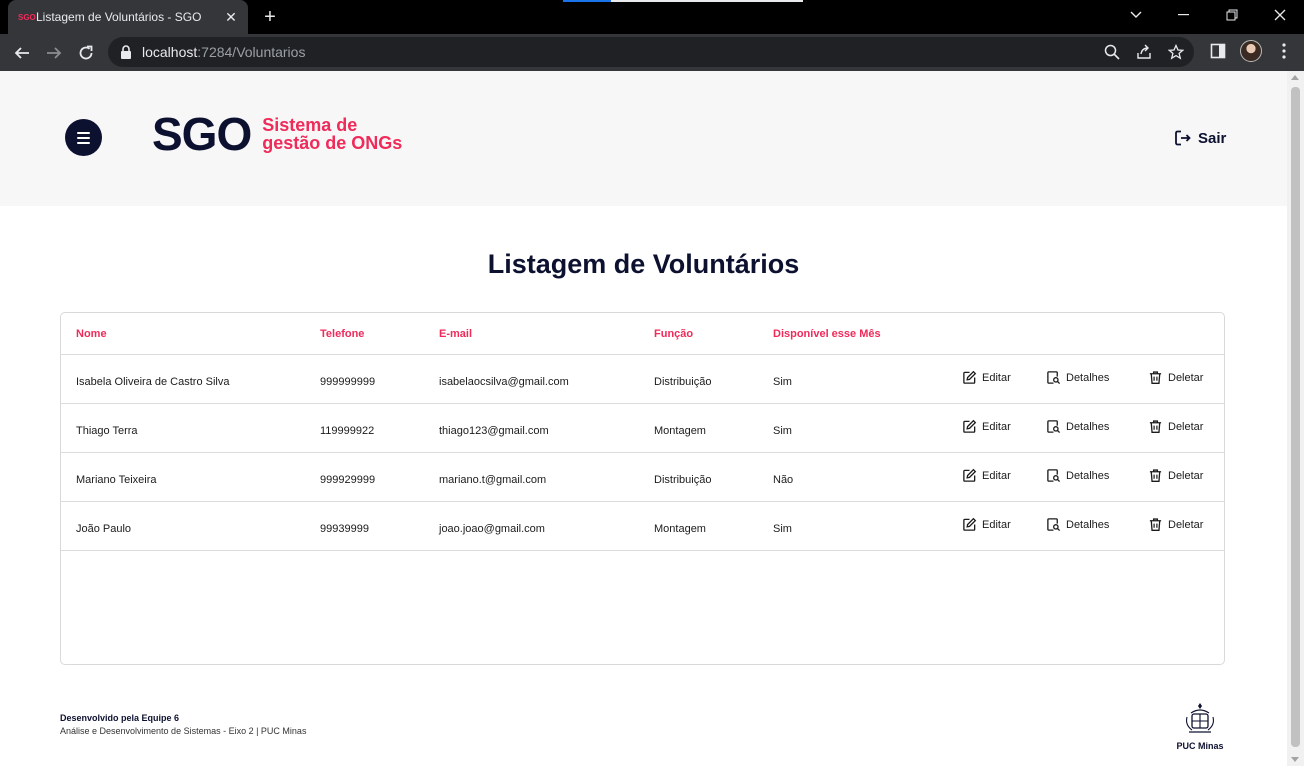 The image size is (1304, 766). I want to click on bookmark-star-icon, so click(1176, 52).